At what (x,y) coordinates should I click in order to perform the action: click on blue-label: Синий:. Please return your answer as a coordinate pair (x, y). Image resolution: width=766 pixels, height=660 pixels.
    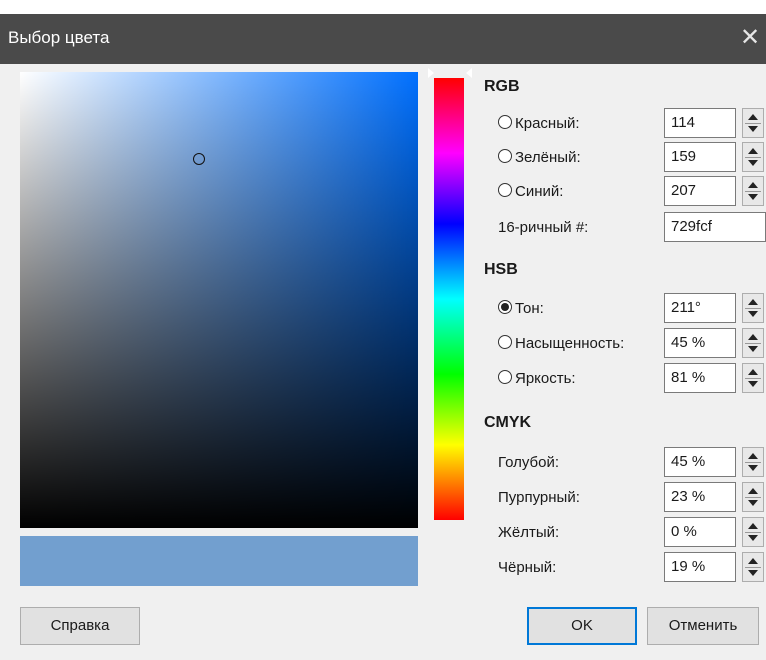
    Looking at the image, I should click on (539, 191).